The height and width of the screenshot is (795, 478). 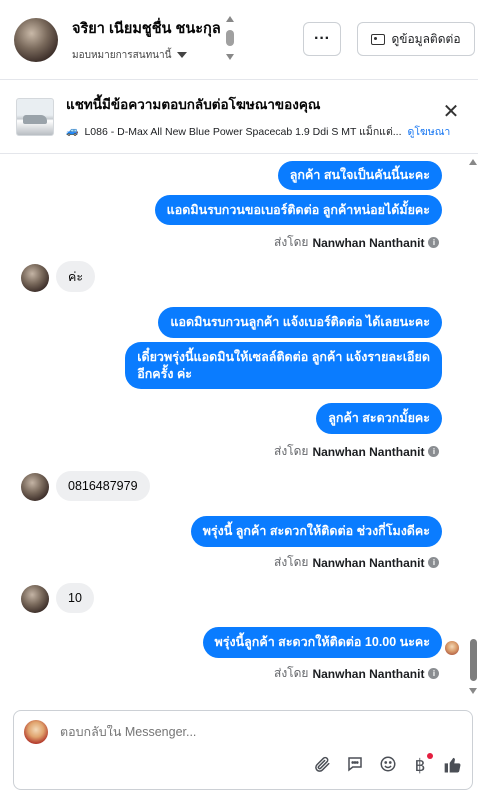 What do you see at coordinates (426, 38) in the screenshot?
I see `view-contact-info-label: ดูข้อมูลติดต่อ` at bounding box center [426, 38].